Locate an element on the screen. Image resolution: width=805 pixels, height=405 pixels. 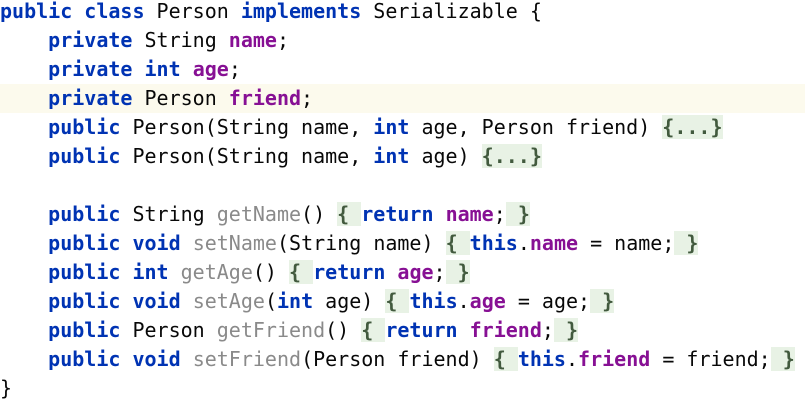
code-line: private int age; is located at coordinates (402, 69).